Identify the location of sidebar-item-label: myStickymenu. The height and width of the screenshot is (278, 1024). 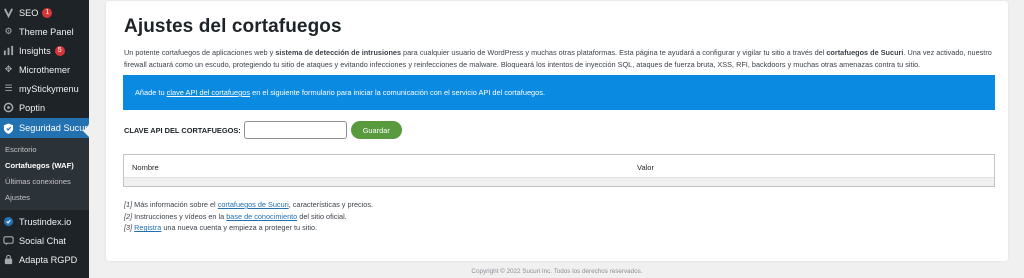
(49, 88).